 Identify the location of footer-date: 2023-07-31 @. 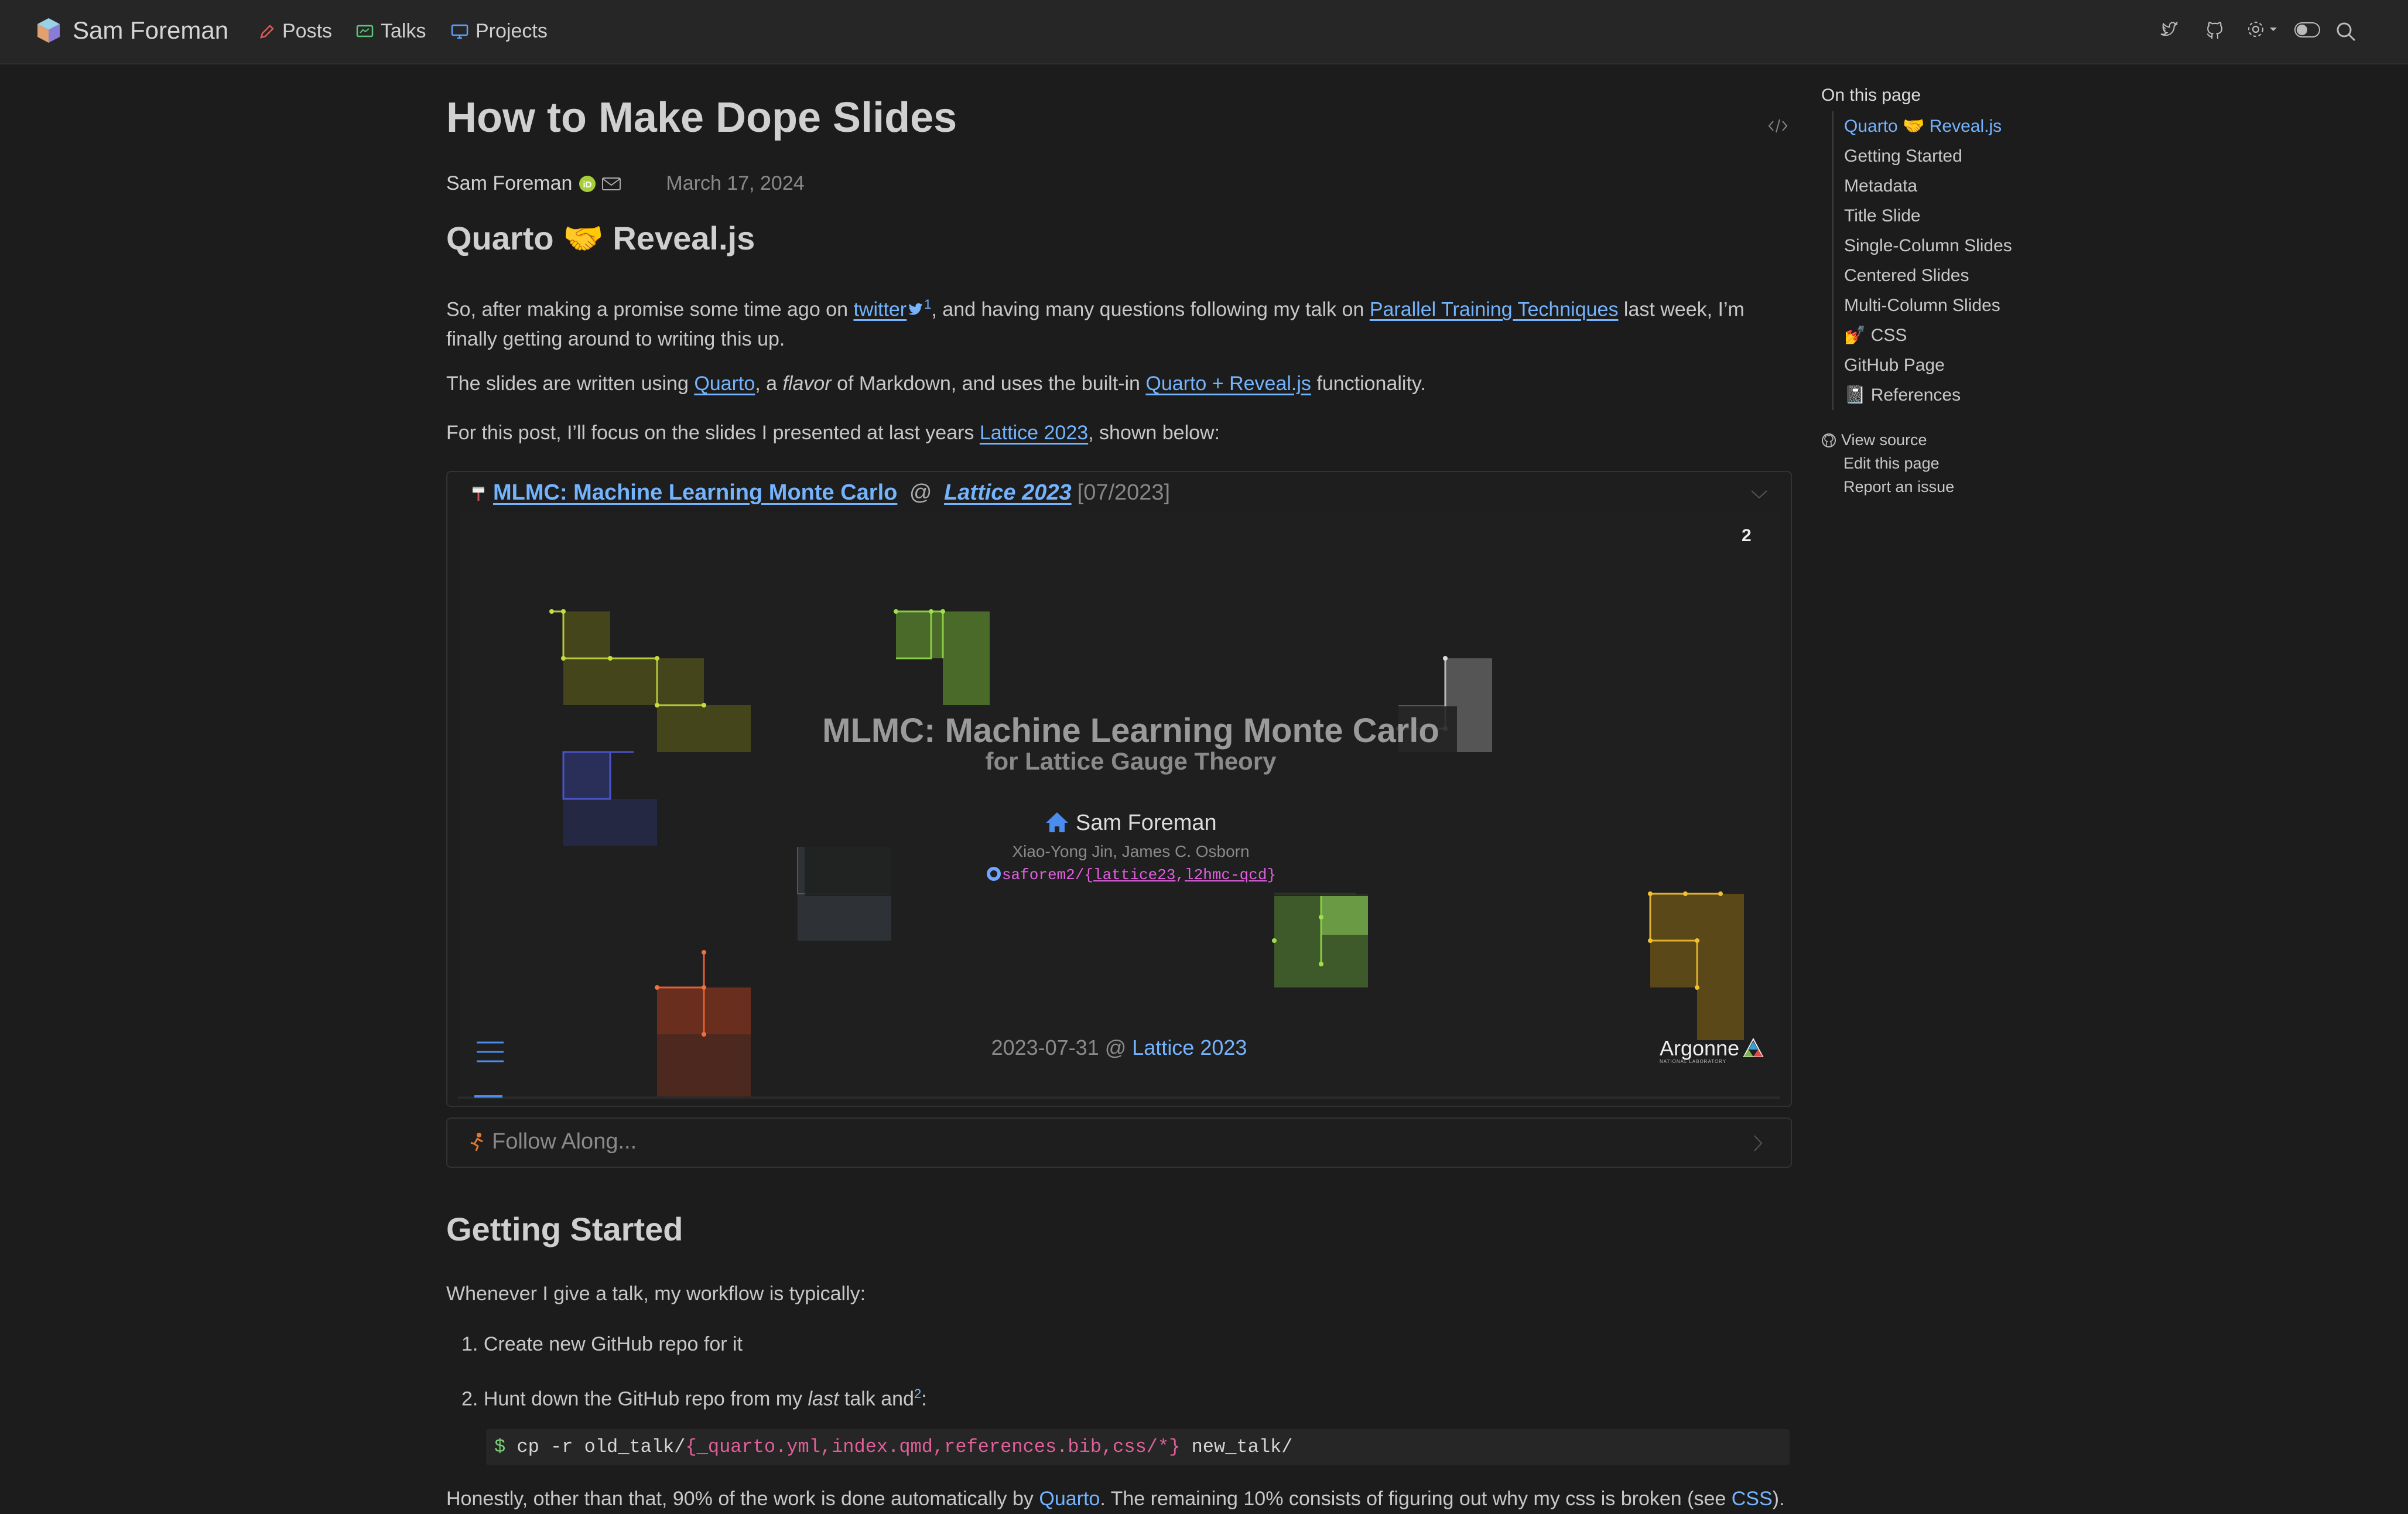
(1062, 1047).